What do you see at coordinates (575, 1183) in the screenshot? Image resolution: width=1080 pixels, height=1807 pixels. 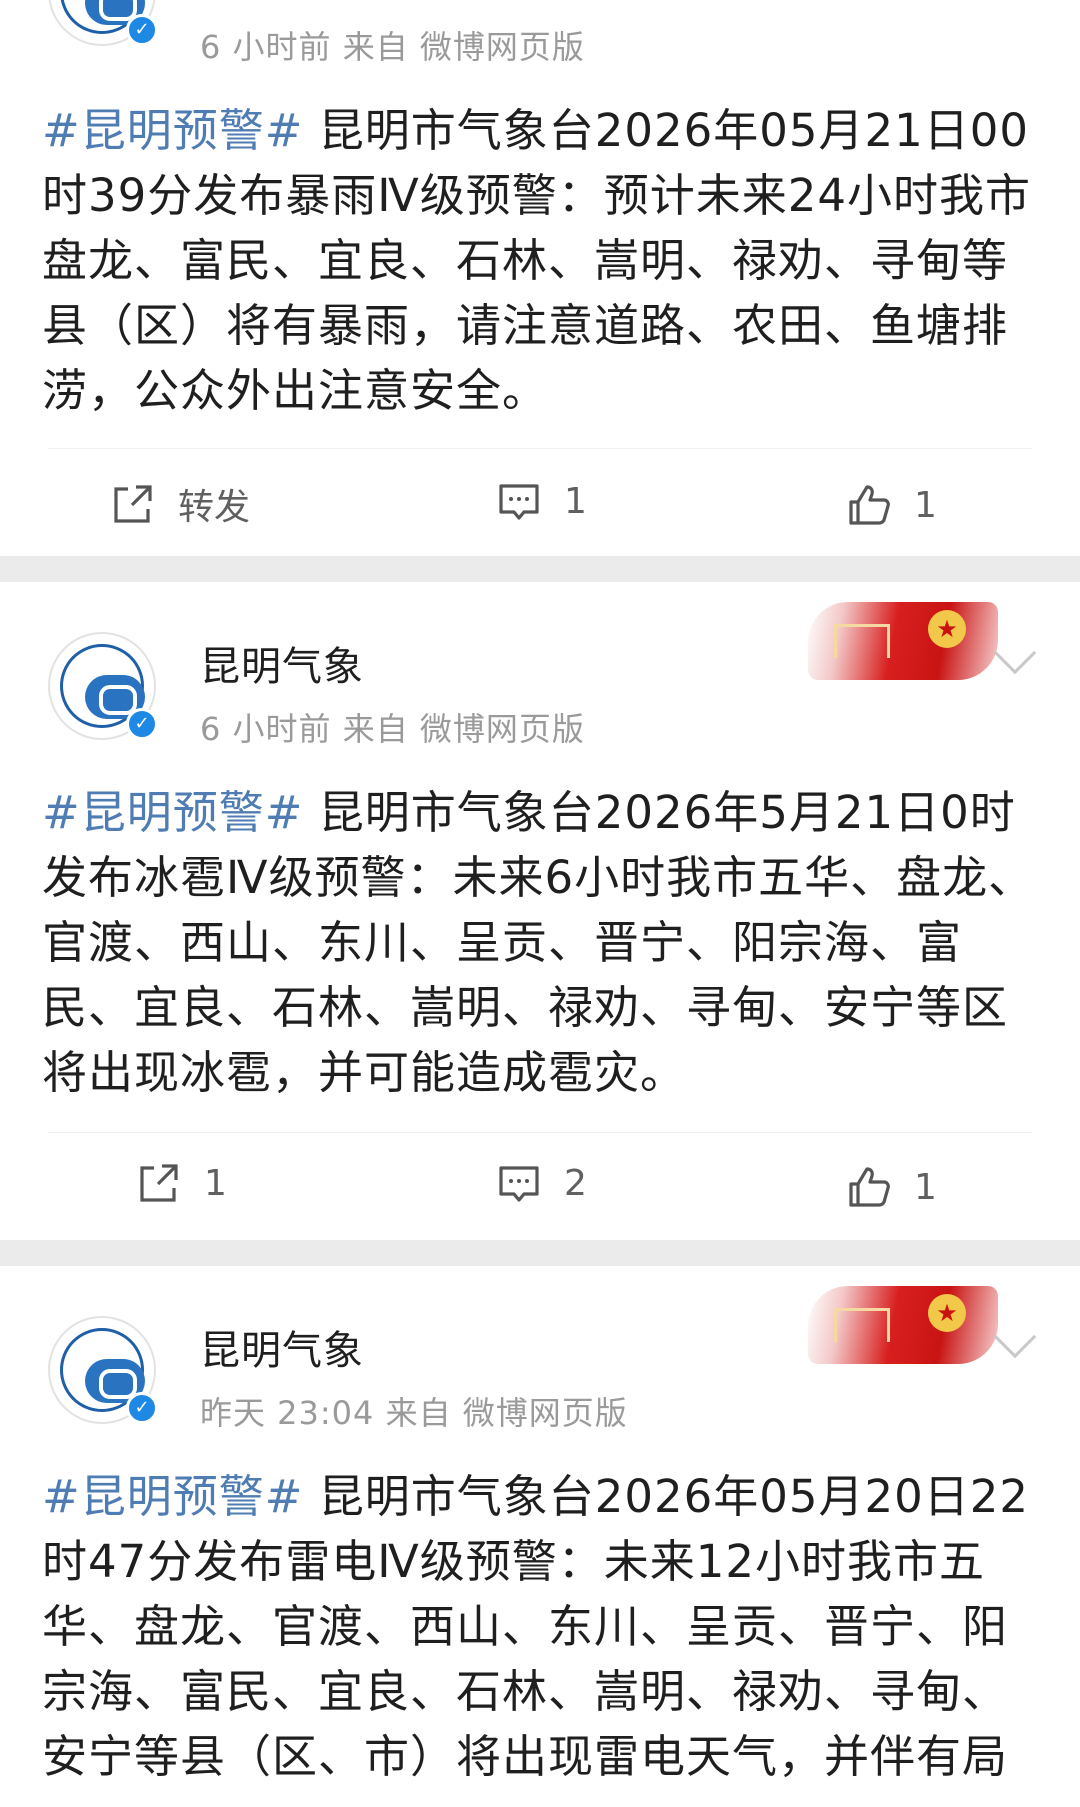 I see `comment-count: 2` at bounding box center [575, 1183].